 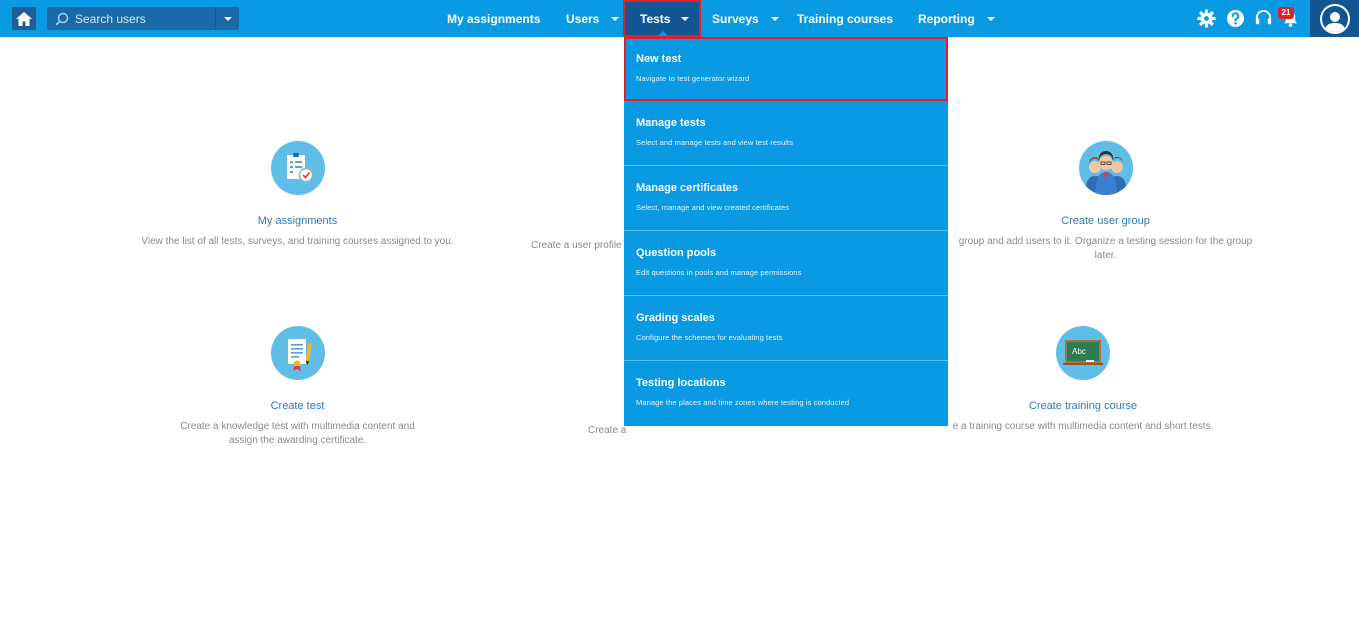 I want to click on nav-label: Surveys, so click(x=735, y=18).